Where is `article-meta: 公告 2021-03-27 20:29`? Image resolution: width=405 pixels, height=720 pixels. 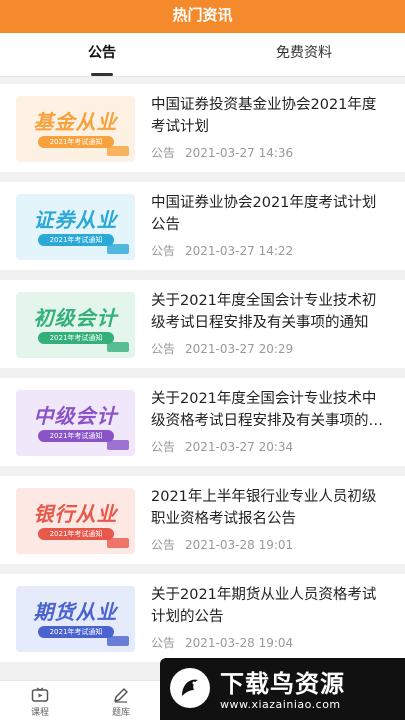
article-meta: 公告 2021-03-27 20:29 is located at coordinates (222, 348).